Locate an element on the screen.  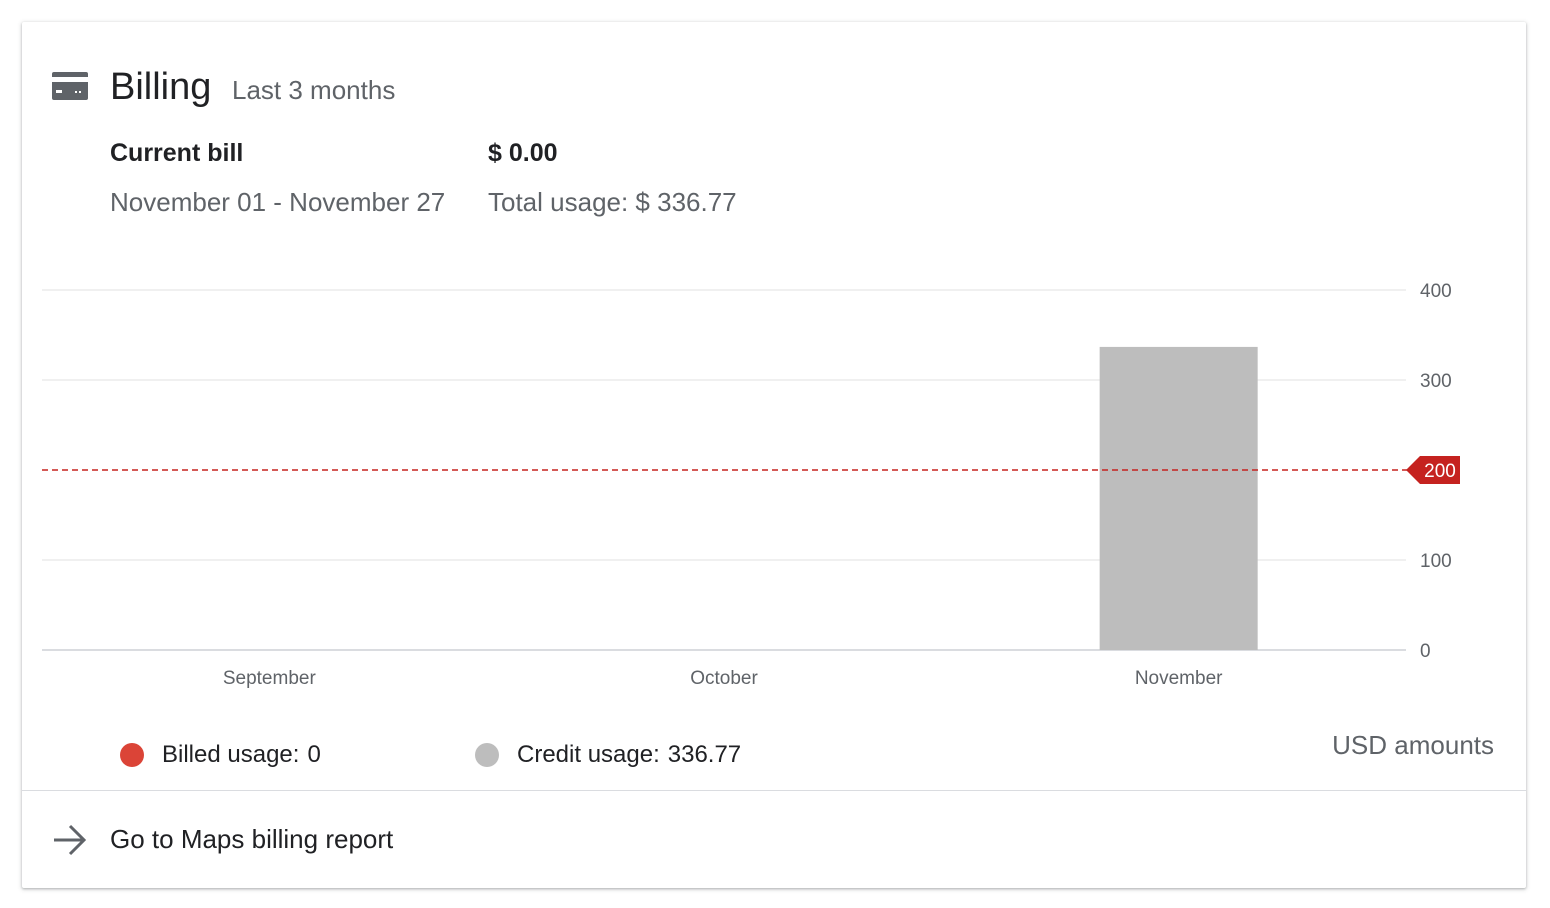
legend-value: 336.77 is located at coordinates (704, 754).